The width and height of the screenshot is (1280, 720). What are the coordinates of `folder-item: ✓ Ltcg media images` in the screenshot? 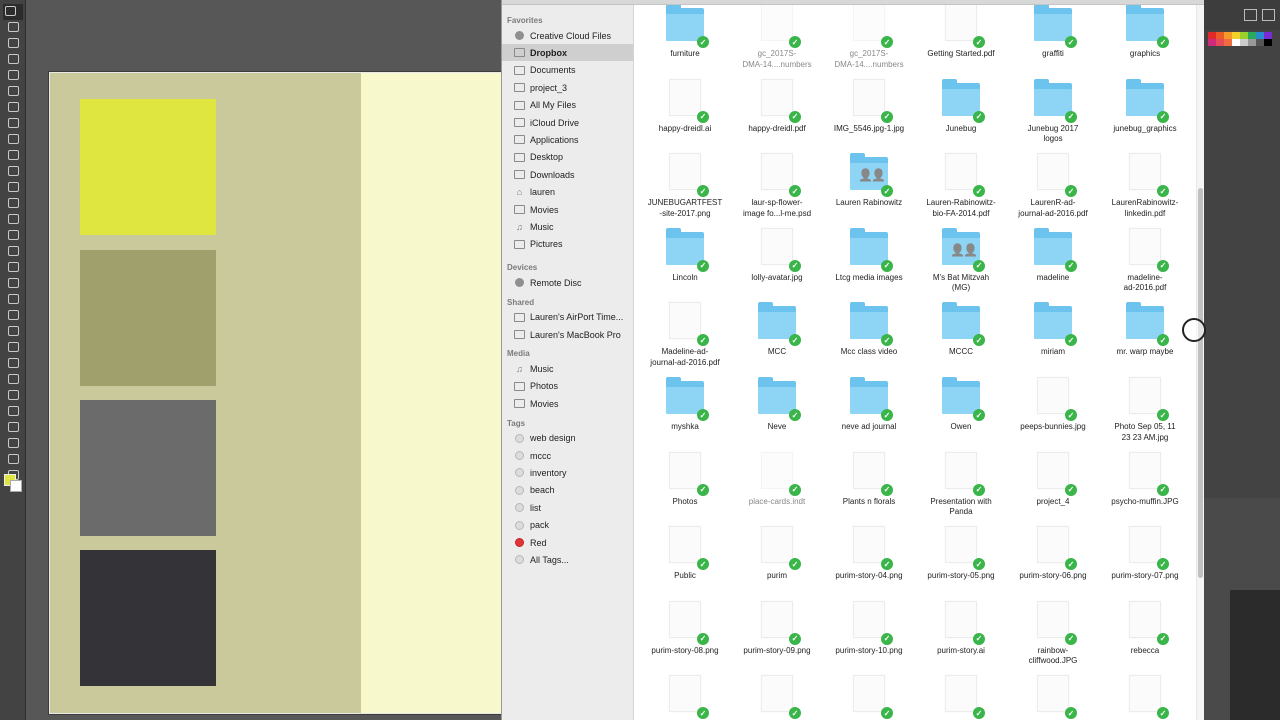 It's located at (869, 264).